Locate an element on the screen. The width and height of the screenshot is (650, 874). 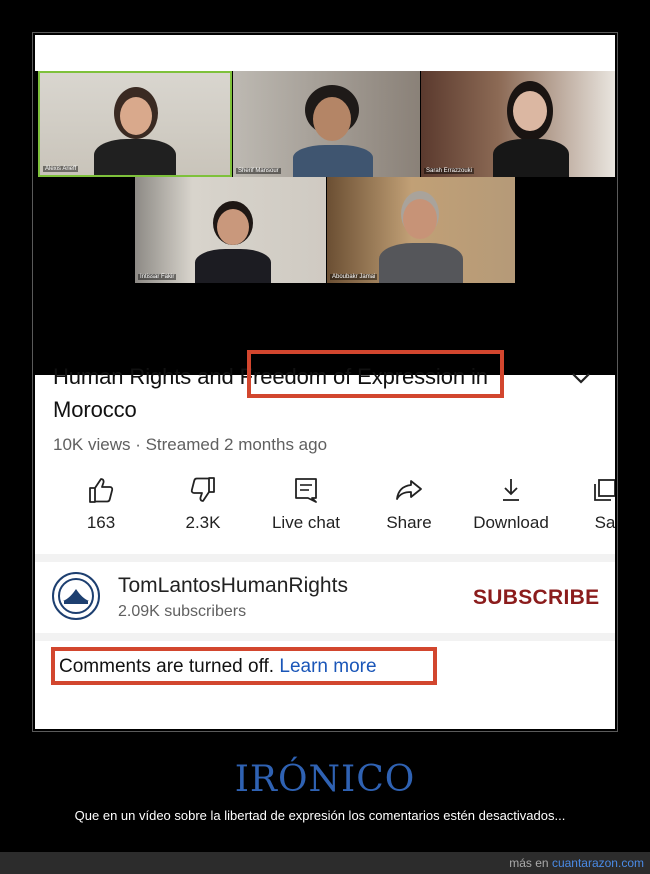
chat-icon is located at coordinates (306, 490).